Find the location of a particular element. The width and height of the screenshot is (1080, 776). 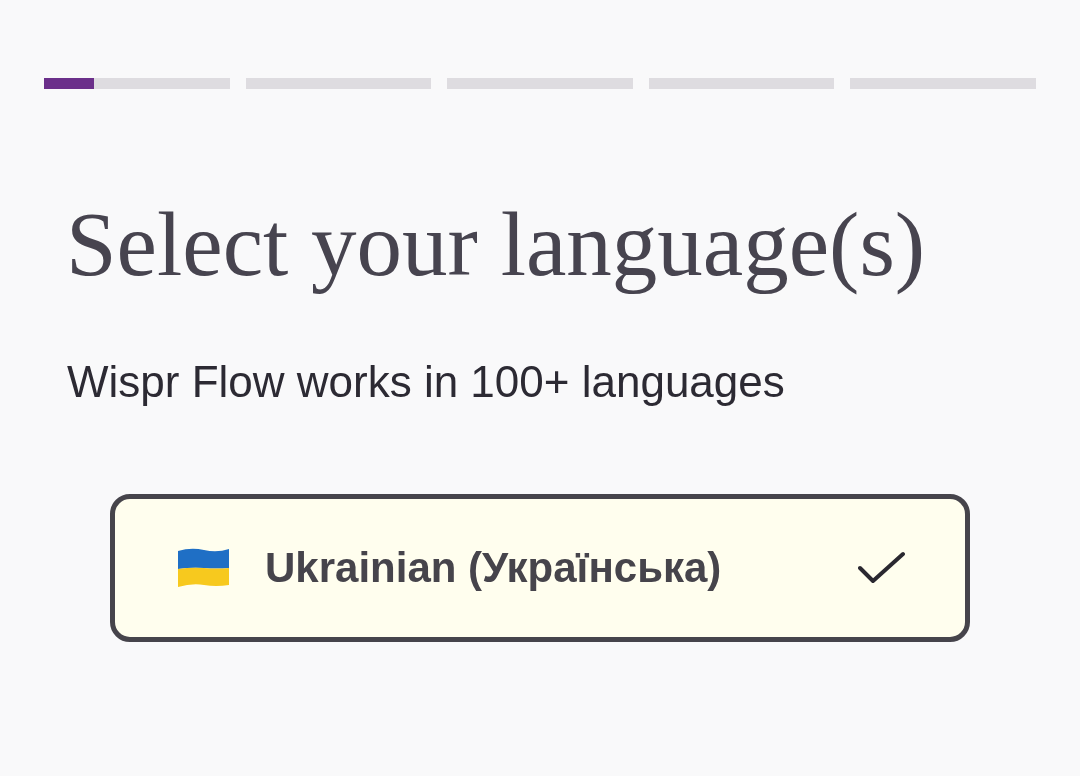

language-label: Ukrainian (Українська) is located at coordinates (493, 567).